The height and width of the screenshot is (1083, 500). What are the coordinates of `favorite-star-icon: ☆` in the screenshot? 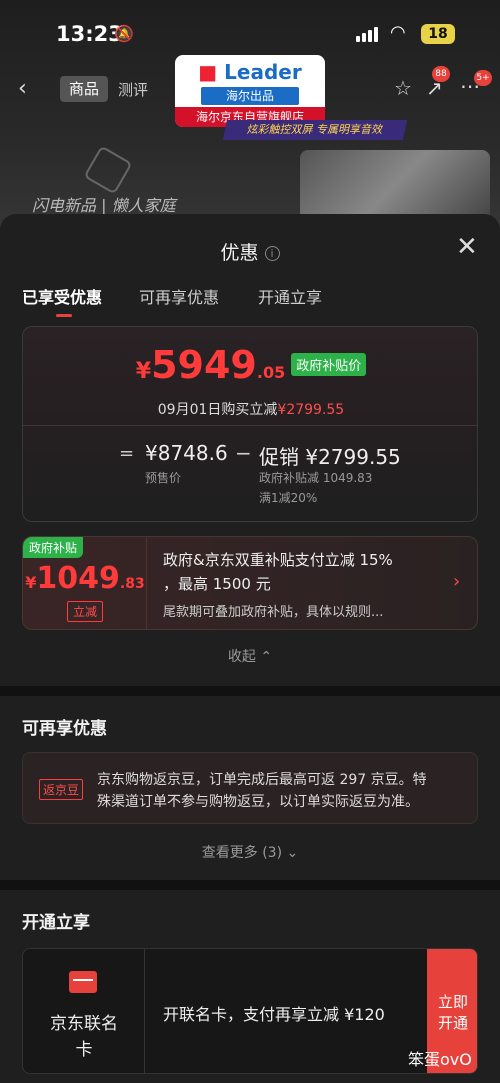 It's located at (403, 88).